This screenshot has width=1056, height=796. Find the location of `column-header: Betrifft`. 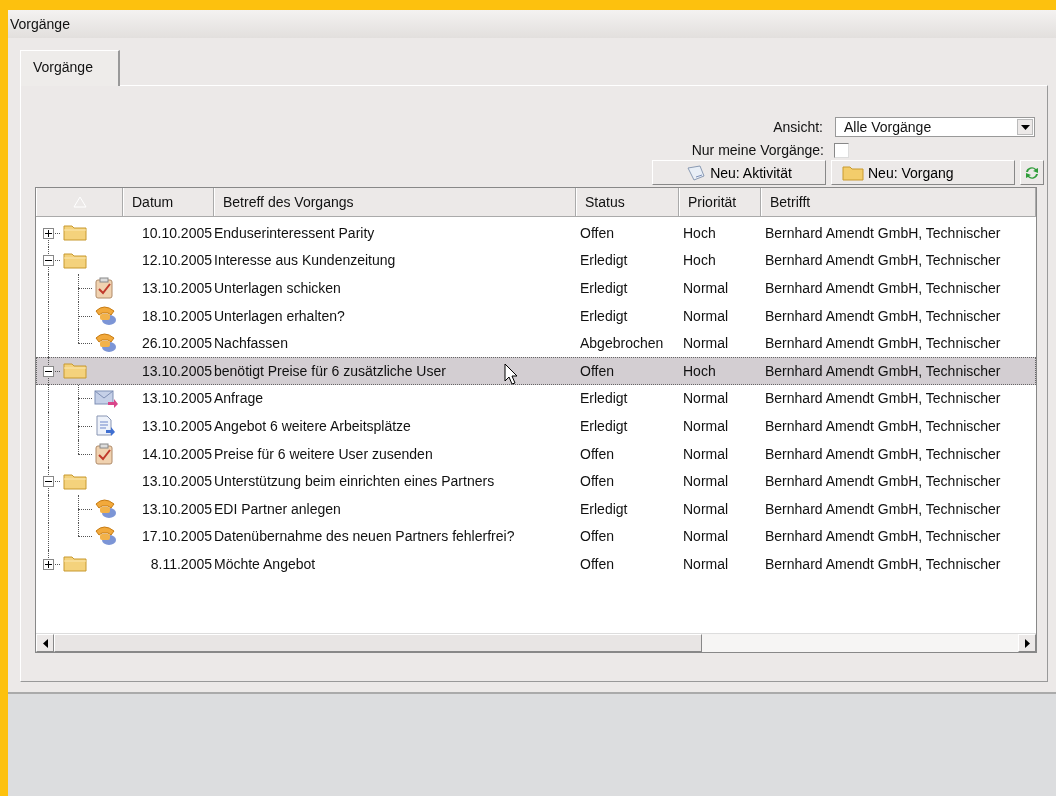

column-header: Betrifft is located at coordinates (898, 202).